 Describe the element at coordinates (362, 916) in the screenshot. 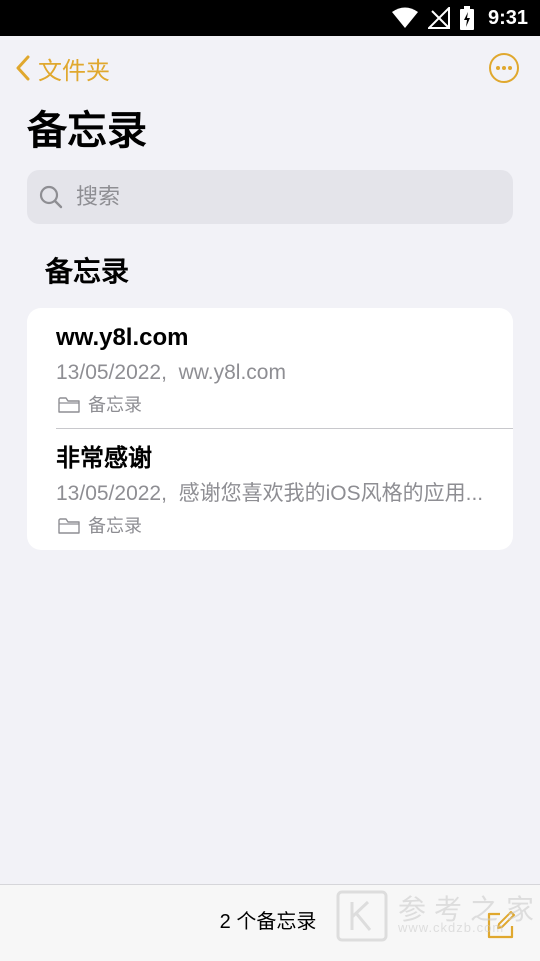

I see `watermark-logo` at that location.